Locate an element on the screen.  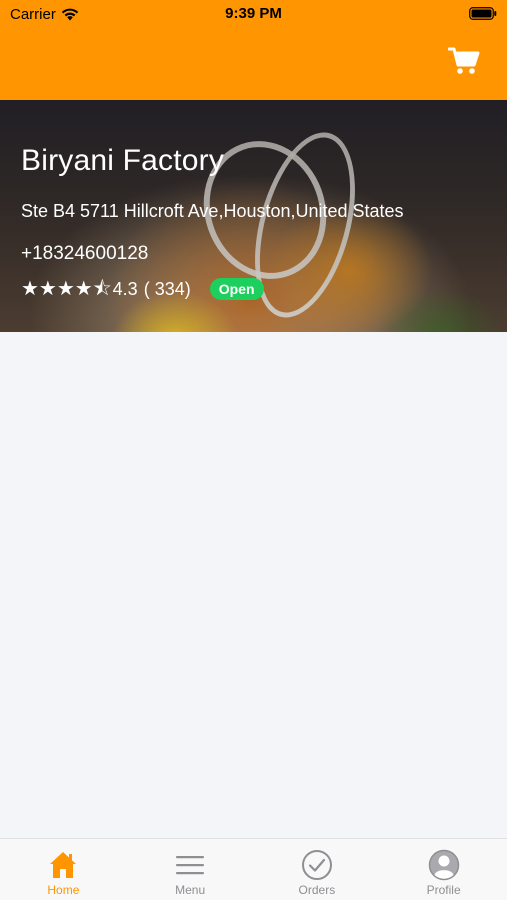
shopping-cart-icon is located at coordinates (463, 63).